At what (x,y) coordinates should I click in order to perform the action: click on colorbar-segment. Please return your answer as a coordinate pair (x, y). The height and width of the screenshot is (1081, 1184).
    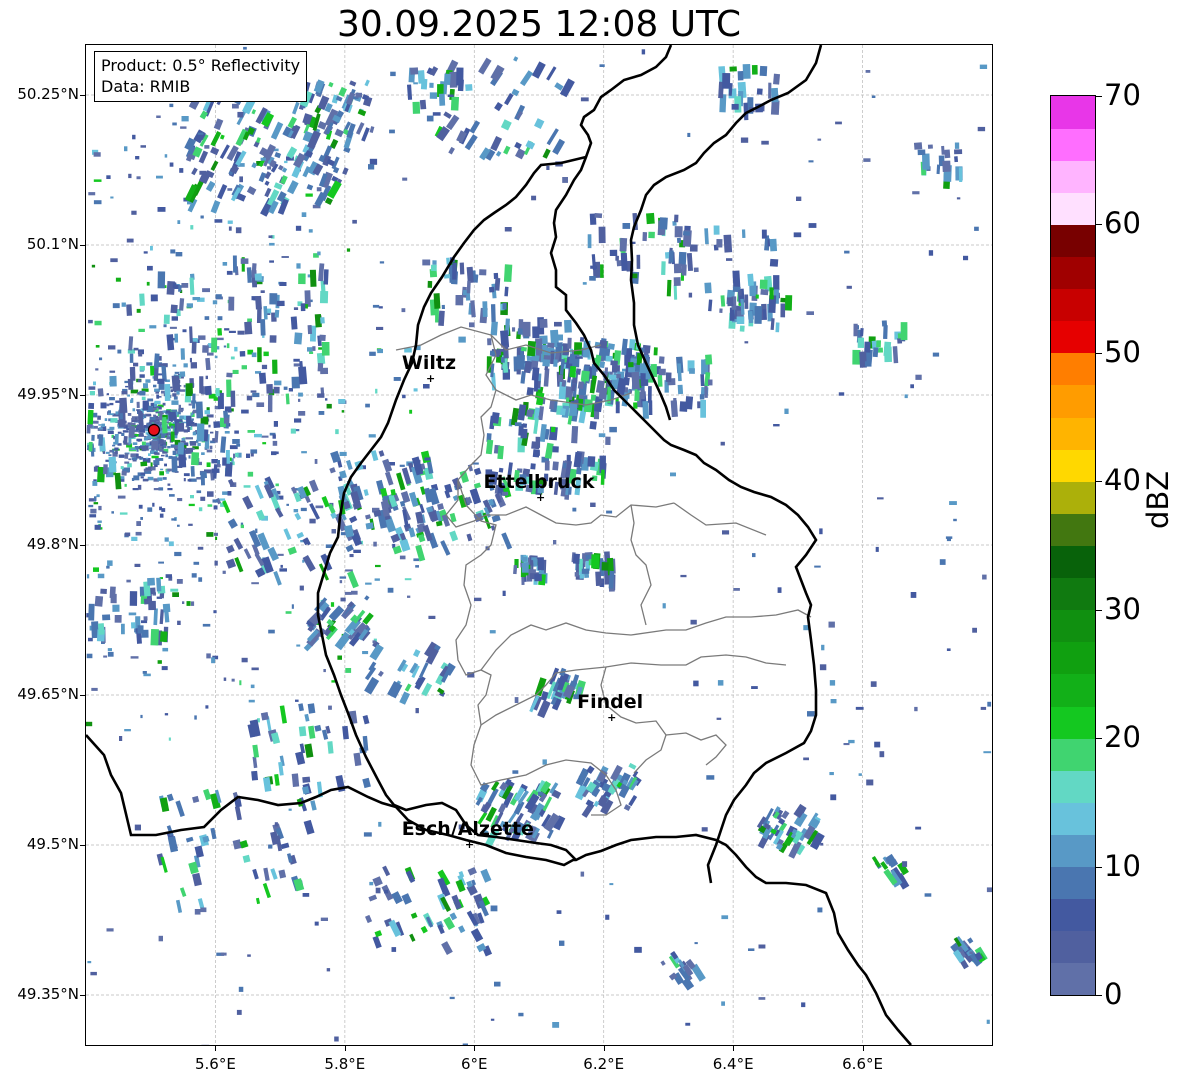
    Looking at the image, I should click on (1073, 690).